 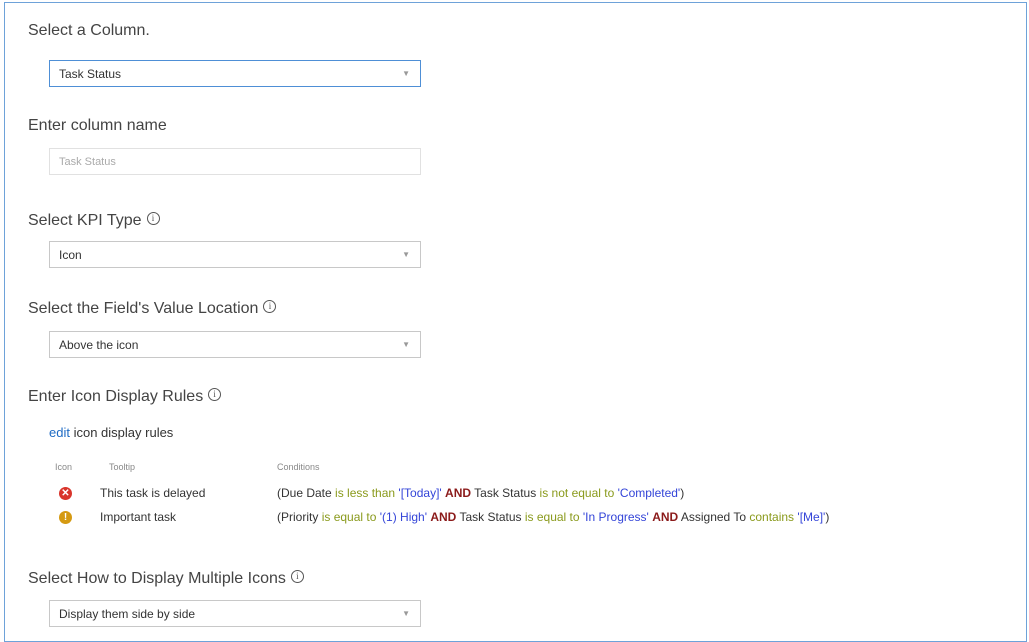 I want to click on value-location-value: Above the icon, so click(x=99, y=344).